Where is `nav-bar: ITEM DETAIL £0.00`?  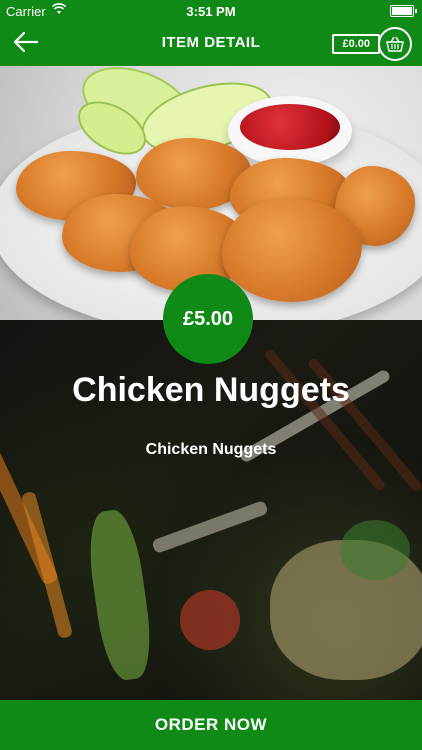 nav-bar: ITEM DETAIL £0.00 is located at coordinates (211, 44).